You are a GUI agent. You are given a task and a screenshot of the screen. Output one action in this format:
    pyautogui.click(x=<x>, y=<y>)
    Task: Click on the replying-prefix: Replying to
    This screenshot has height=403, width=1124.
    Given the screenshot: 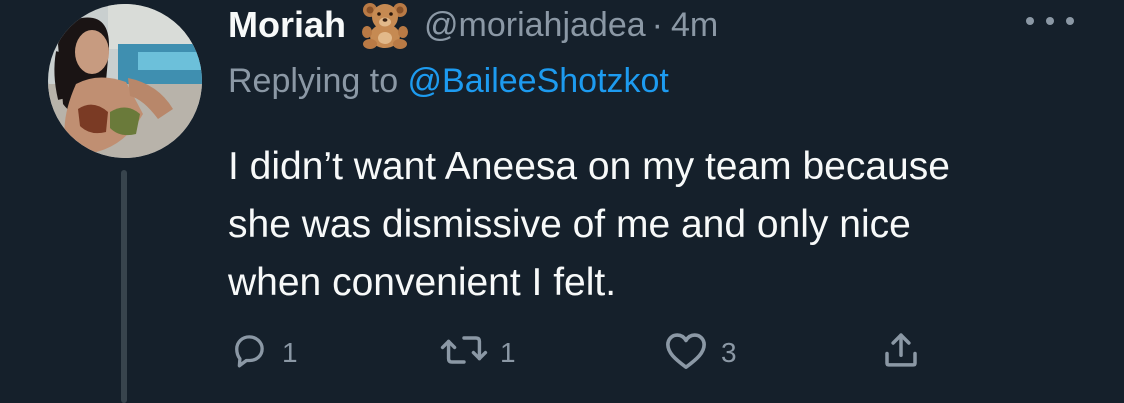 What is the action you would take?
    pyautogui.click(x=318, y=81)
    